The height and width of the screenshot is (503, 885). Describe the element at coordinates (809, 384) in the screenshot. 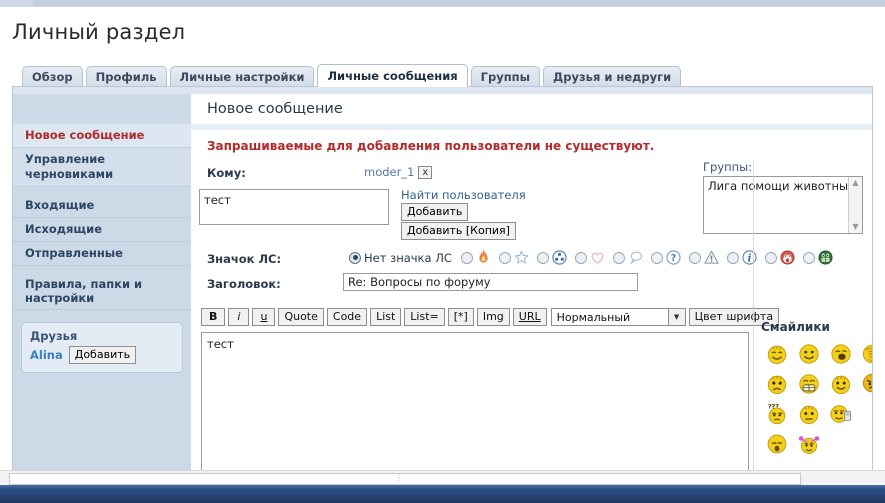

I see `smiley-big-grin-icon` at that location.